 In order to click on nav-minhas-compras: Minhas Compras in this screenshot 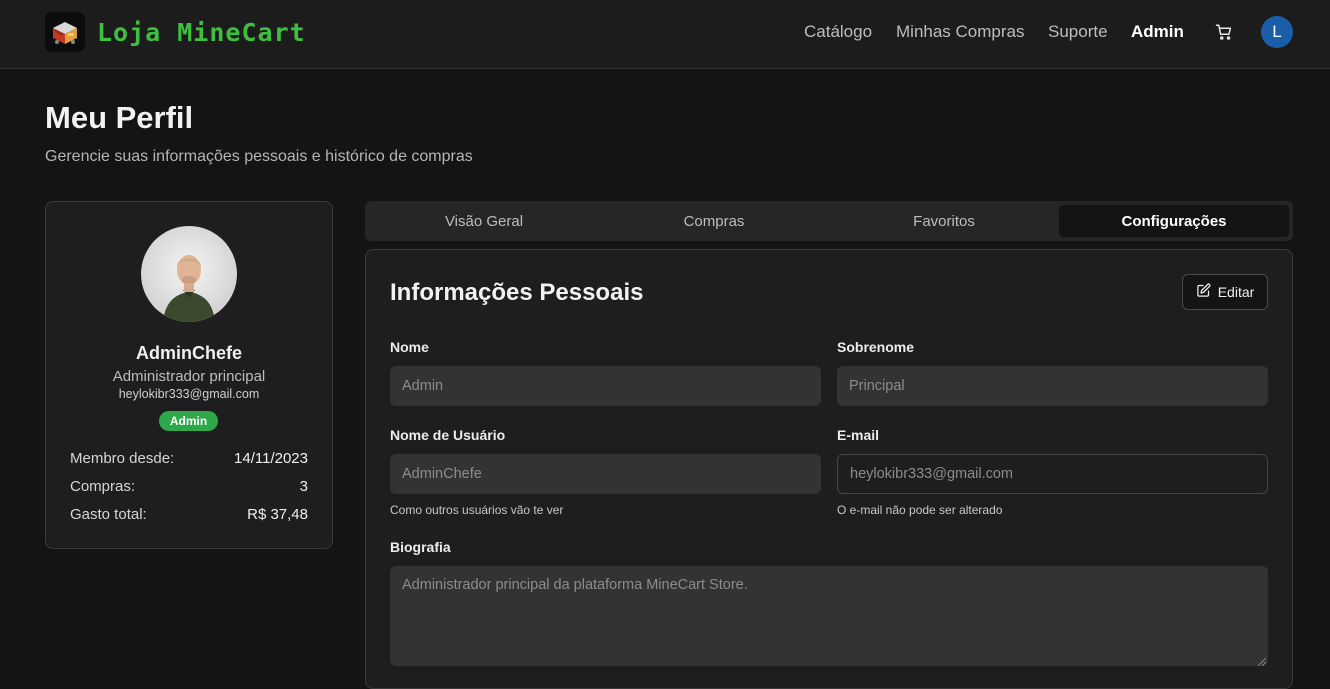, I will do `click(960, 33)`.